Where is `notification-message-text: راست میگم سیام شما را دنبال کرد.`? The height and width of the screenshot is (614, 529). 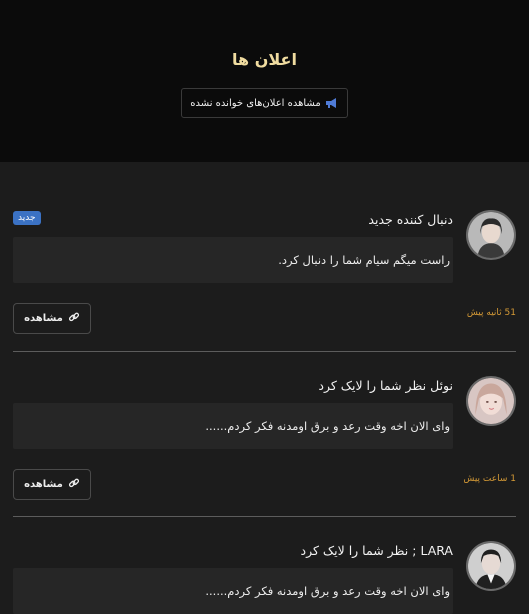
notification-message-text: راست میگم سیام شما را دنبال کرد. is located at coordinates (364, 260).